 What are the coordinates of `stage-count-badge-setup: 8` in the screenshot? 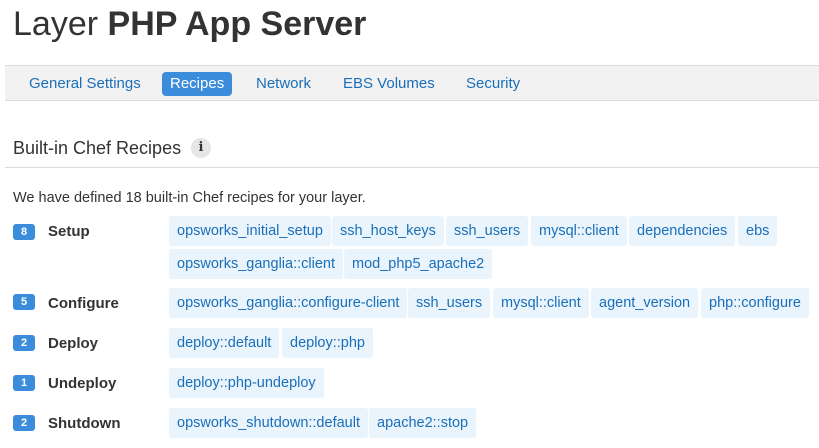 It's located at (24, 232).